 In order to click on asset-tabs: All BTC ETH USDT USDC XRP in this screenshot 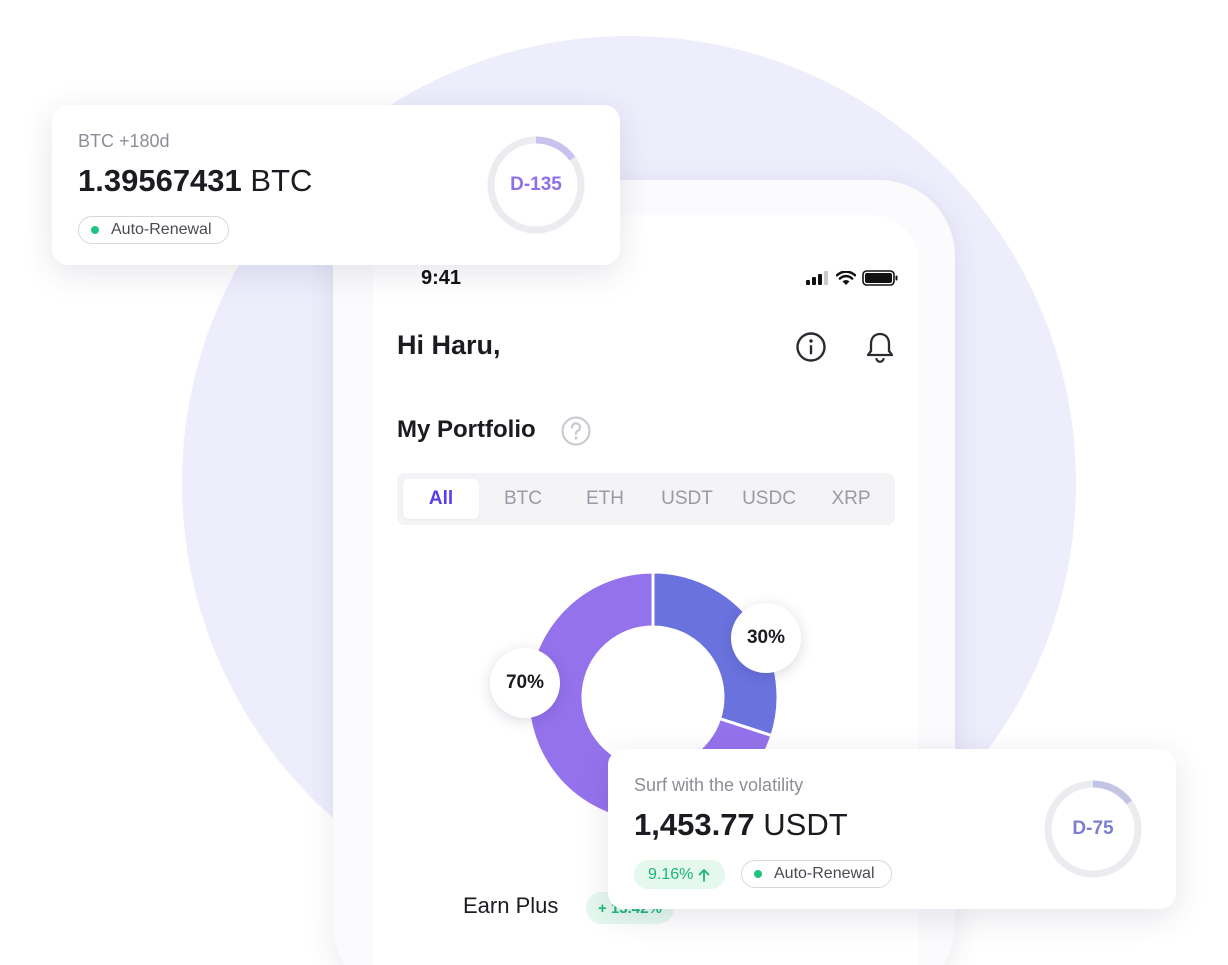, I will do `click(646, 499)`.